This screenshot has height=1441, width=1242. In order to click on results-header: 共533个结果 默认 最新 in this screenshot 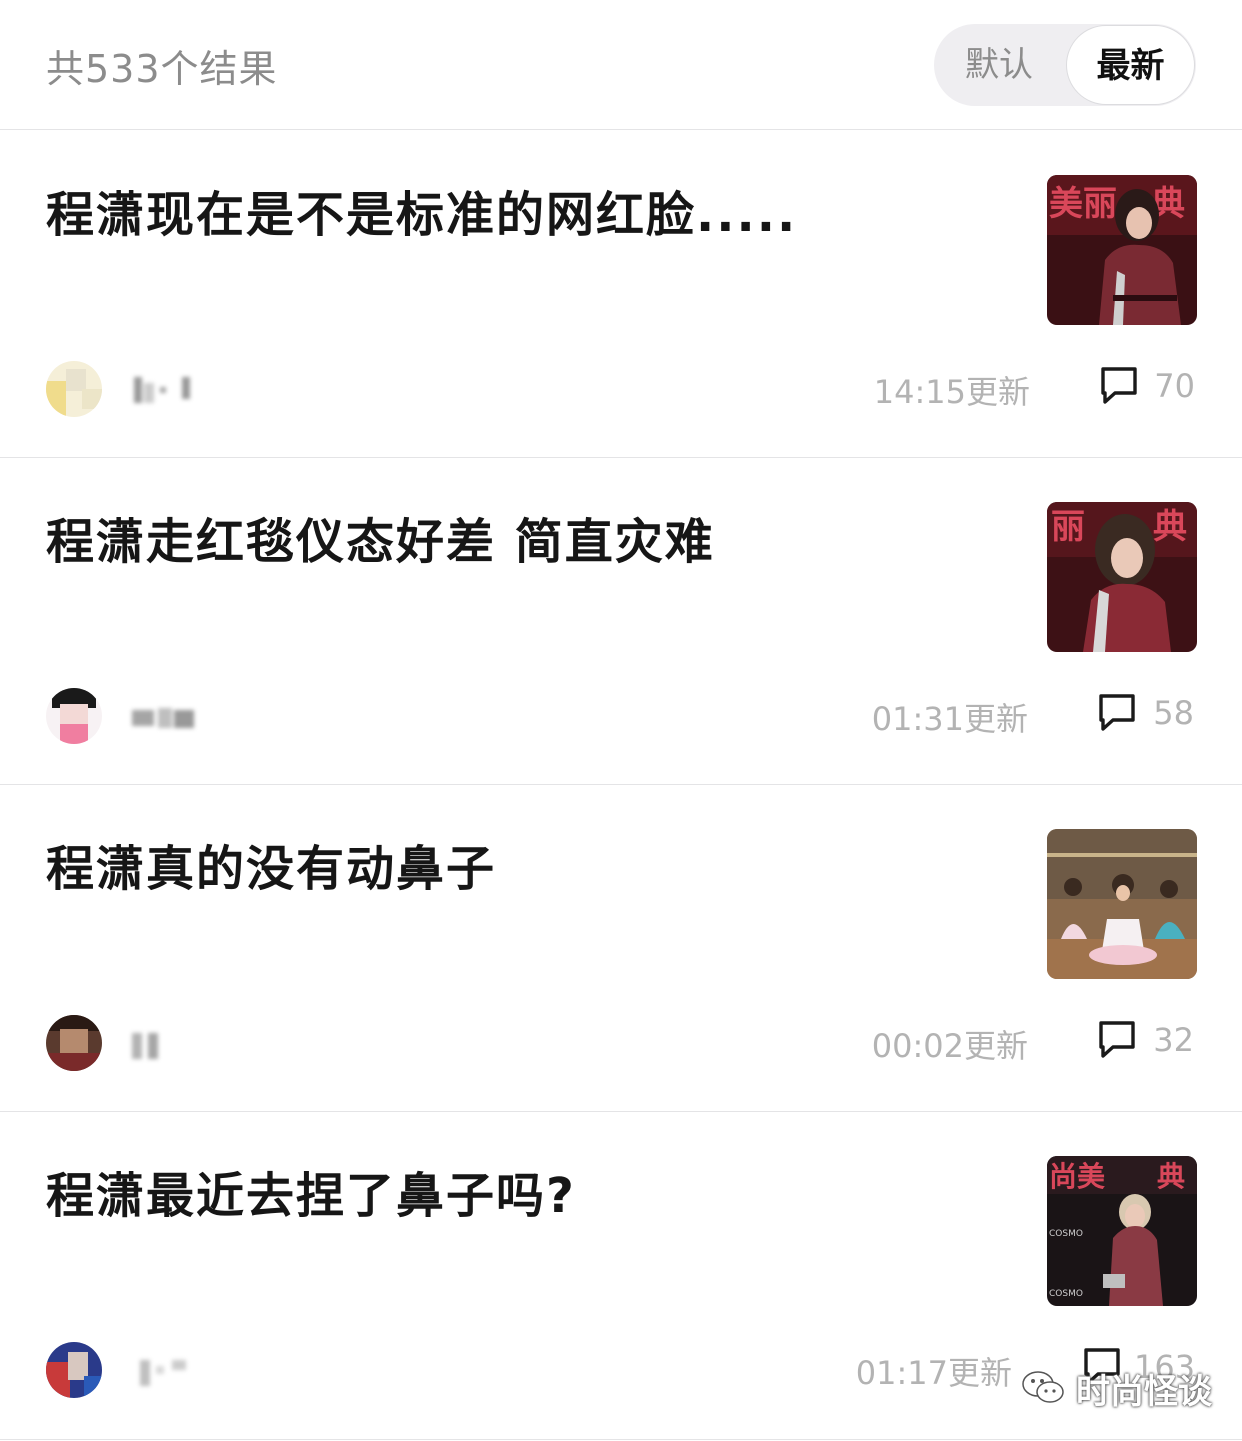, I will do `click(621, 65)`.